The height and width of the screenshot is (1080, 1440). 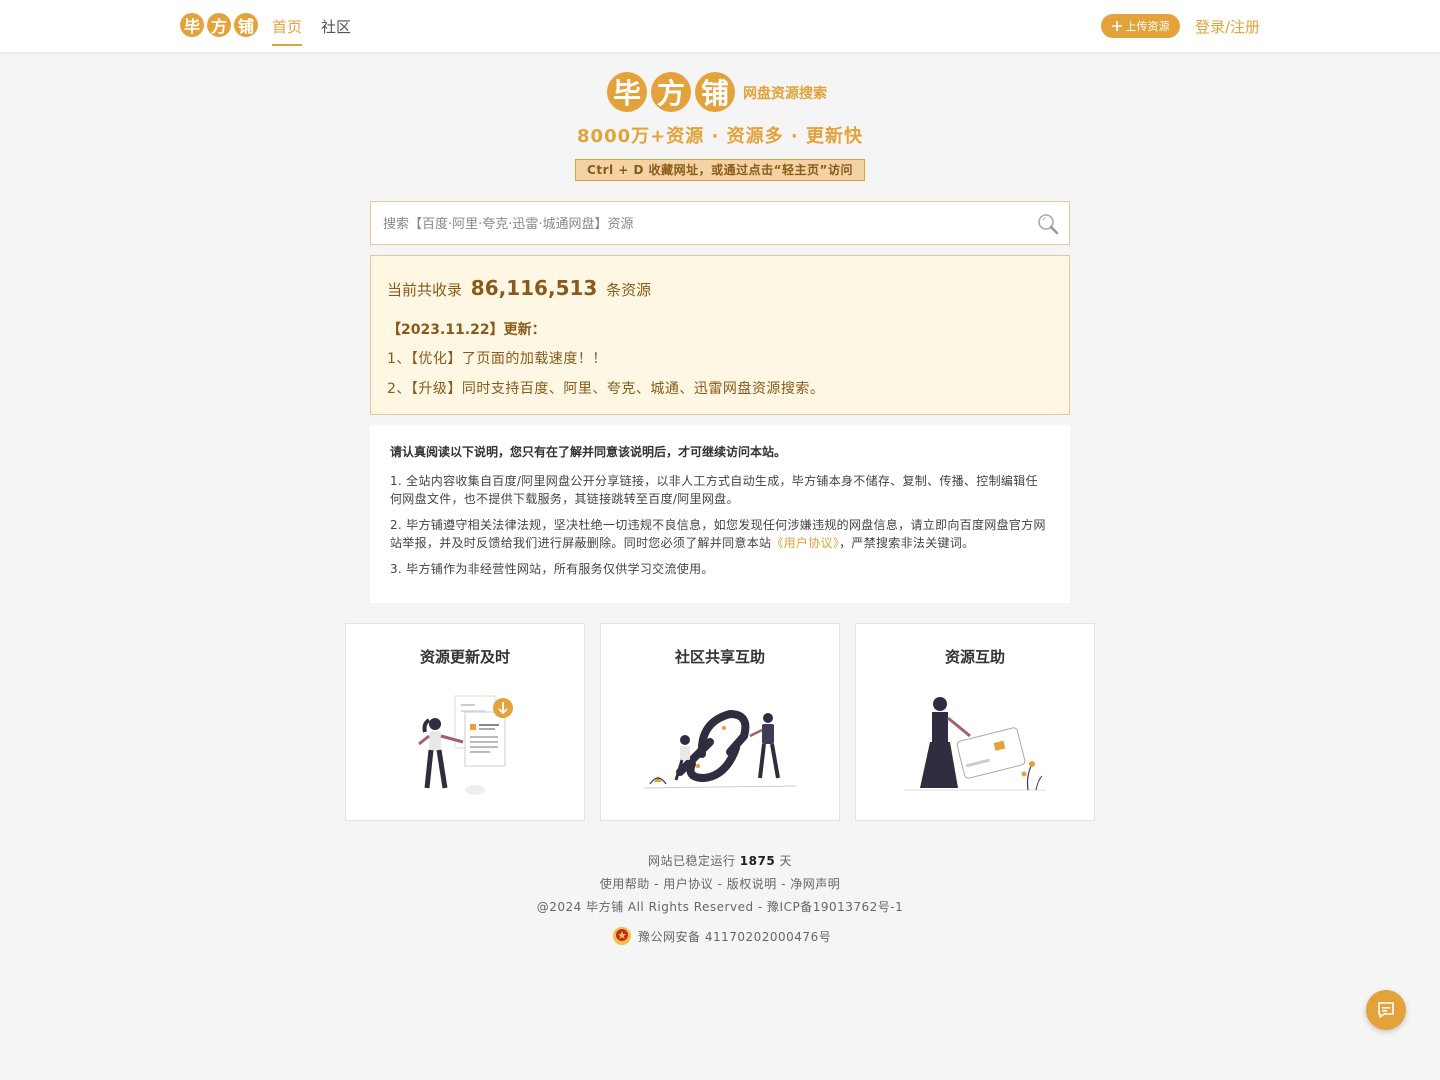 What do you see at coordinates (805, 543) in the screenshot?
I see `user-agreement-link: 《用户协议》` at bounding box center [805, 543].